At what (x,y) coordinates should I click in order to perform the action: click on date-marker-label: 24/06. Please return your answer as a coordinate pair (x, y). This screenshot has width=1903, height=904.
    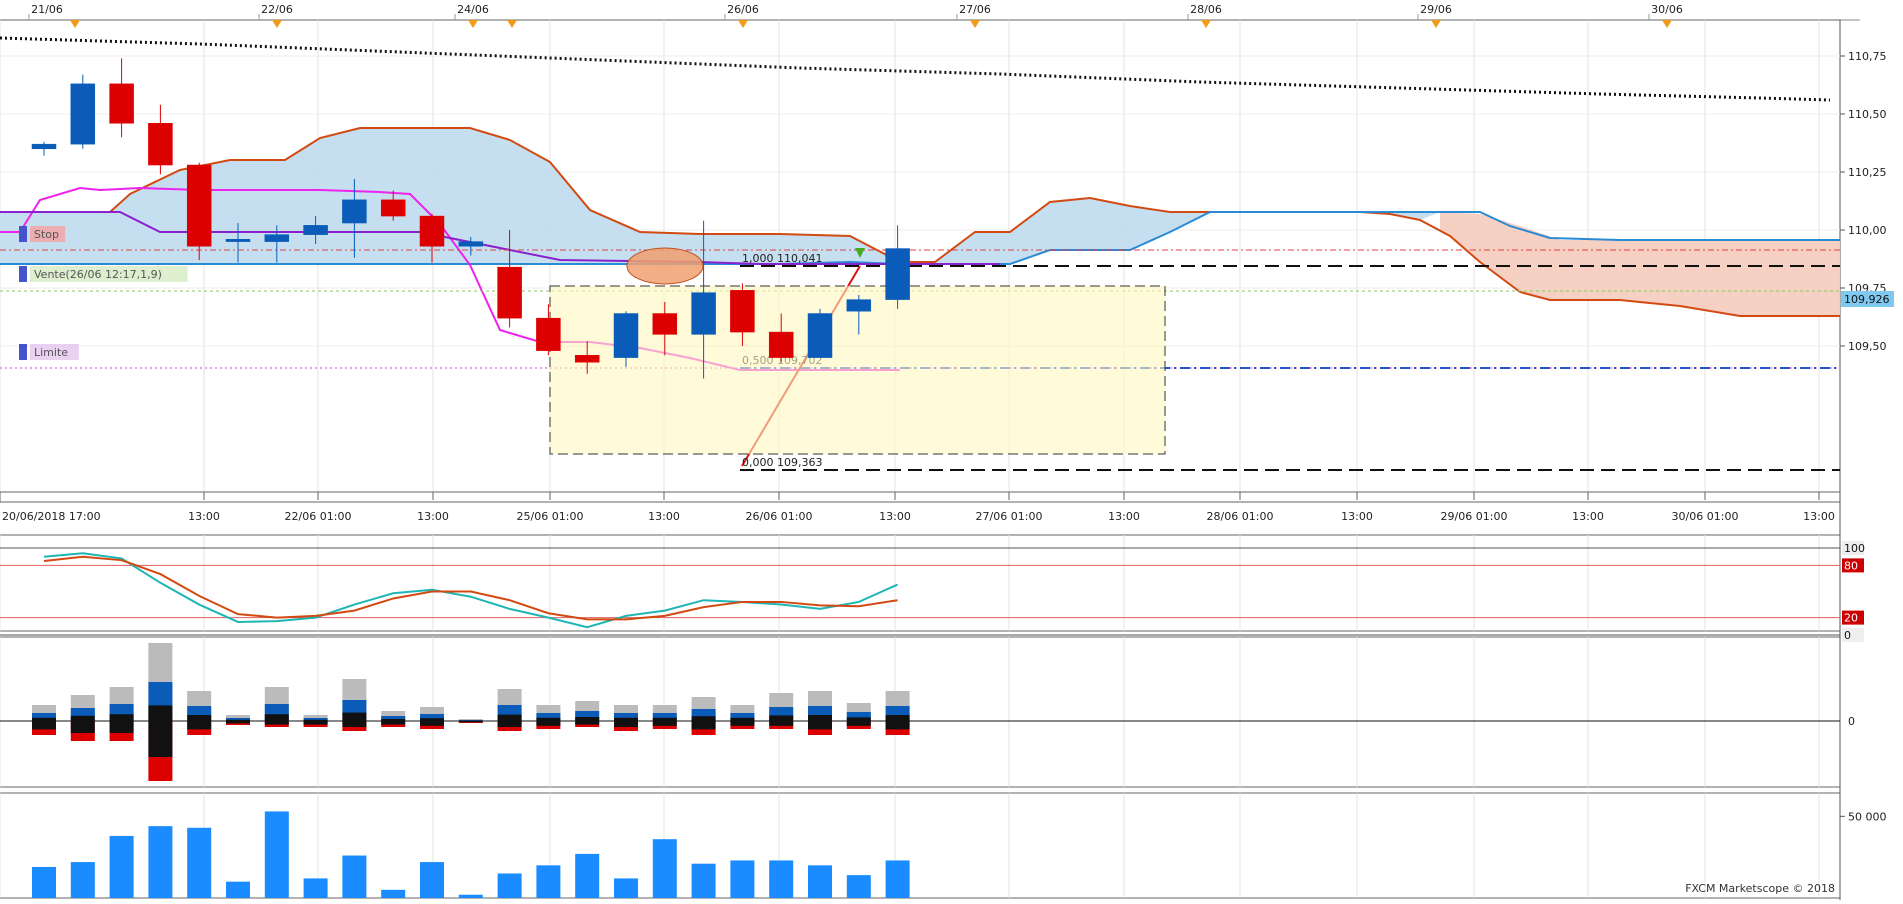
    Looking at the image, I should click on (473, 9).